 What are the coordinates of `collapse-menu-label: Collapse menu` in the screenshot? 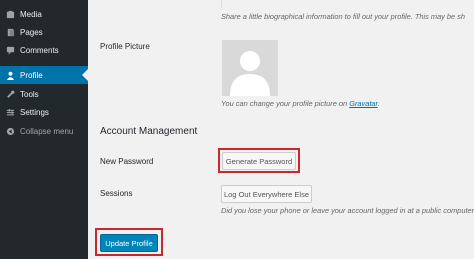 It's located at (47, 131).